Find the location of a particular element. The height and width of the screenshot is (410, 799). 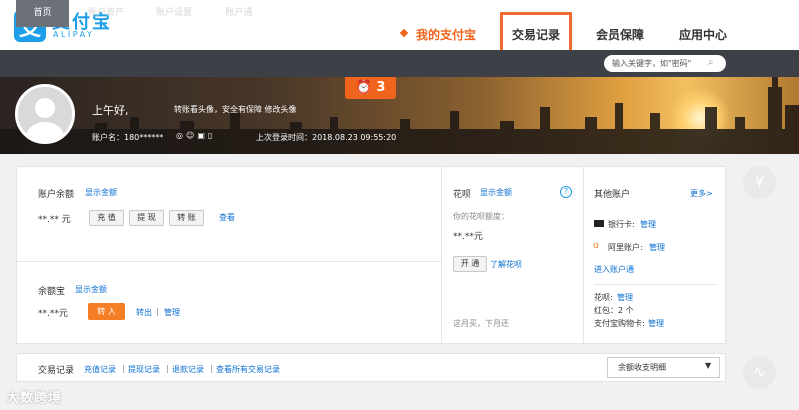

refund-records-link: 退款记录 is located at coordinates (188, 369).